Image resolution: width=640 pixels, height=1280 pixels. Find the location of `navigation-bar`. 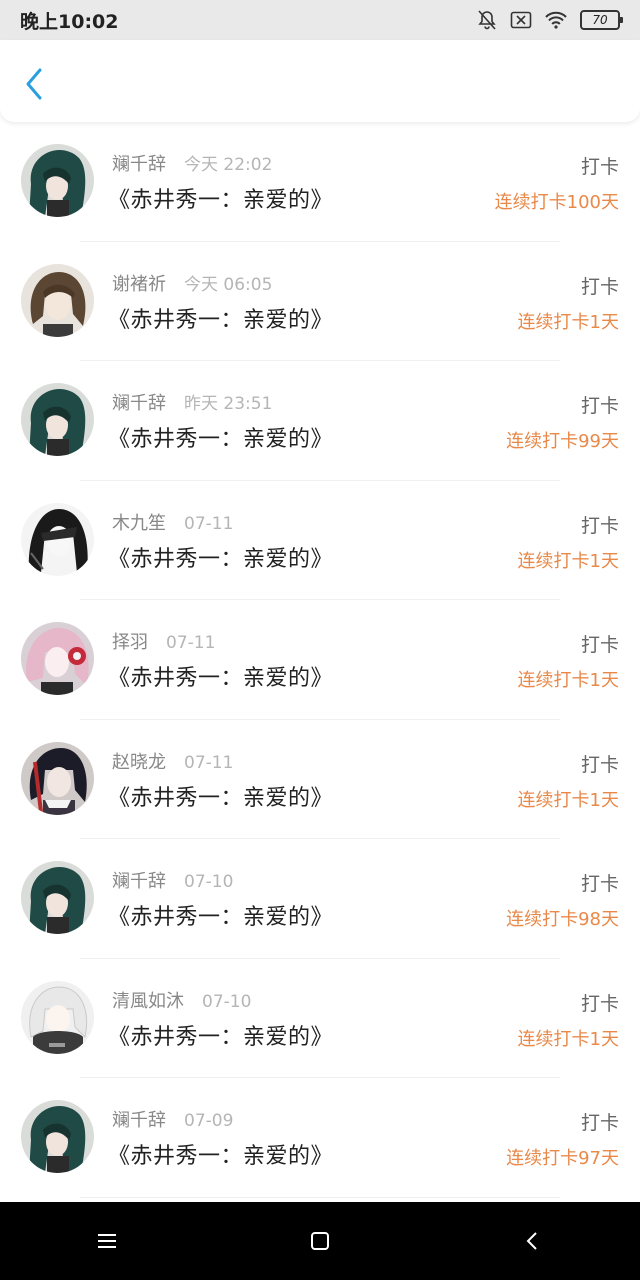

navigation-bar is located at coordinates (320, 1241).